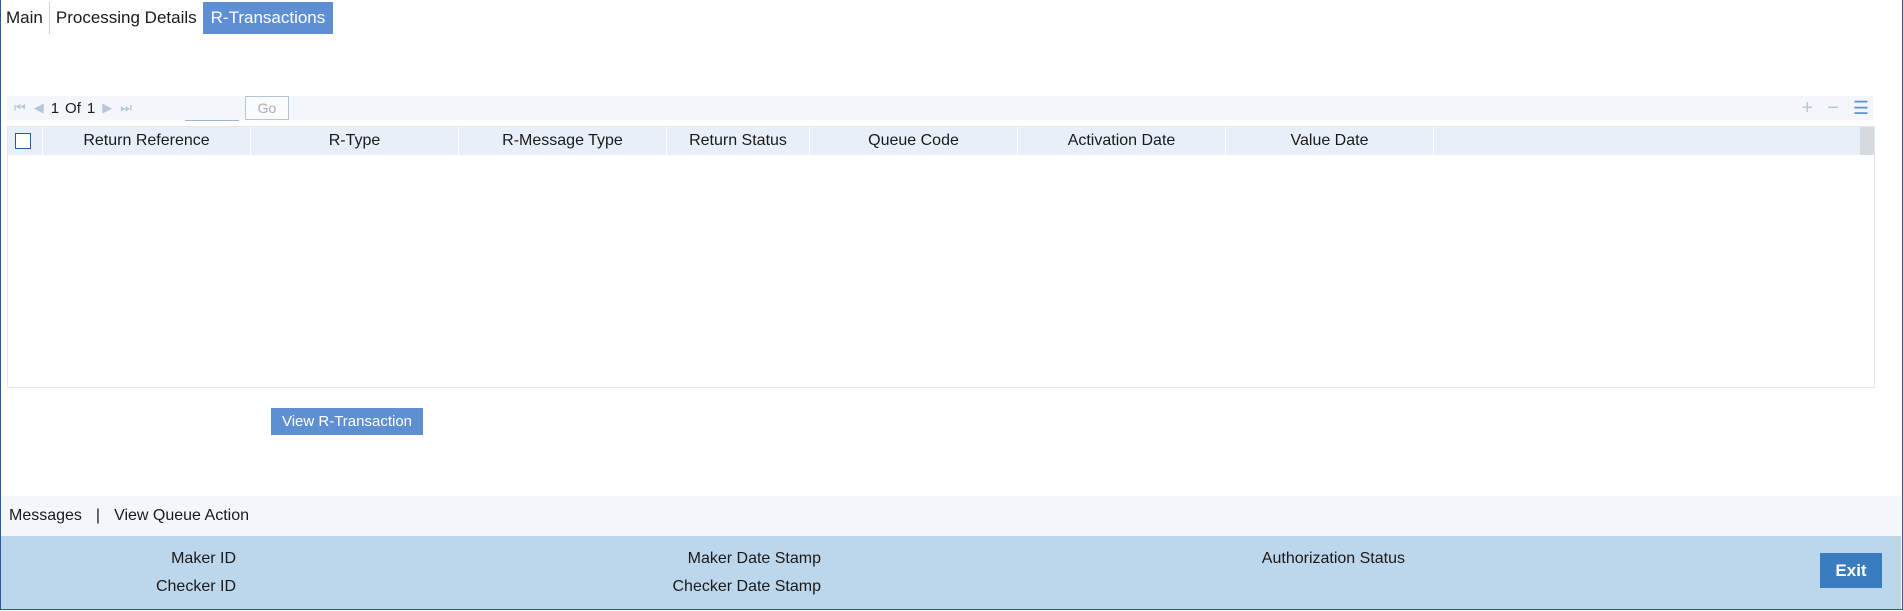 The height and width of the screenshot is (611, 1903). What do you see at coordinates (940, 108) in the screenshot?
I see `grid-toolbar: ⏮ ◀ 1 Of 1 ▶ ⏭ Go + − ☰` at bounding box center [940, 108].